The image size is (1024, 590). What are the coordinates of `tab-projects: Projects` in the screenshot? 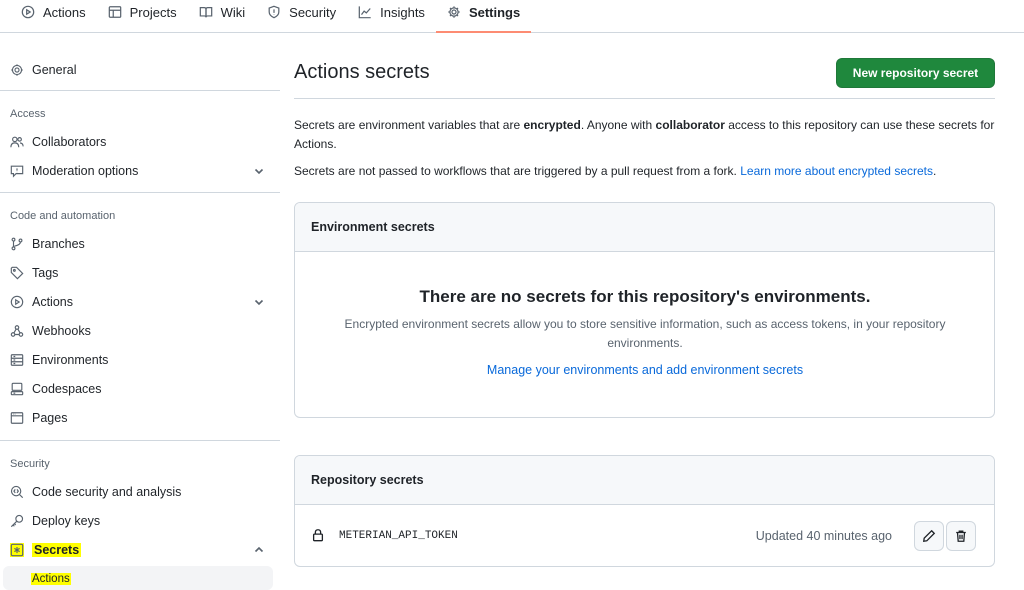 It's located at (142, 12).